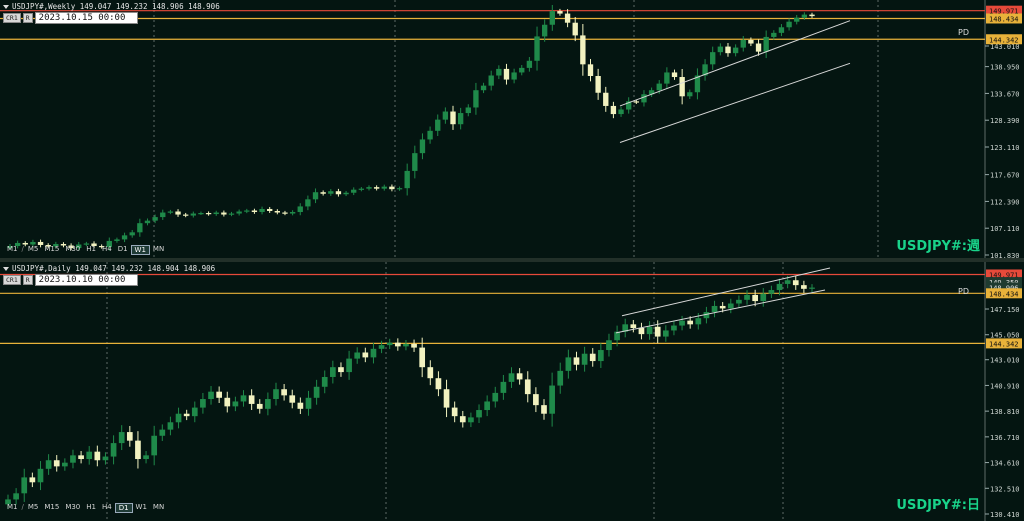 This screenshot has height=521, width=1024. What do you see at coordinates (1005, 68) in the screenshot?
I see `price-tick-label: 138.950` at bounding box center [1005, 68].